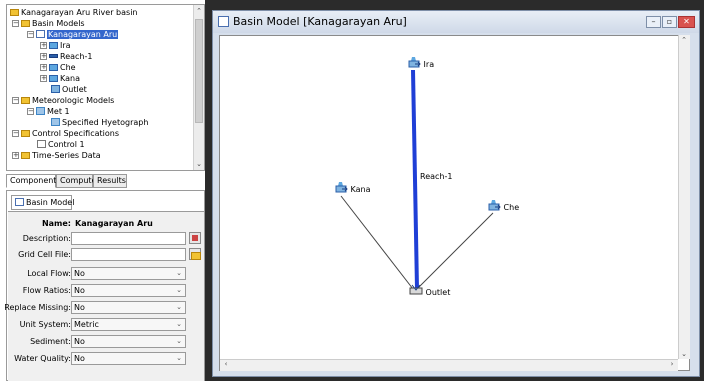 The height and width of the screenshot is (381, 704). I want to click on maximize-button: ▫, so click(669, 22).